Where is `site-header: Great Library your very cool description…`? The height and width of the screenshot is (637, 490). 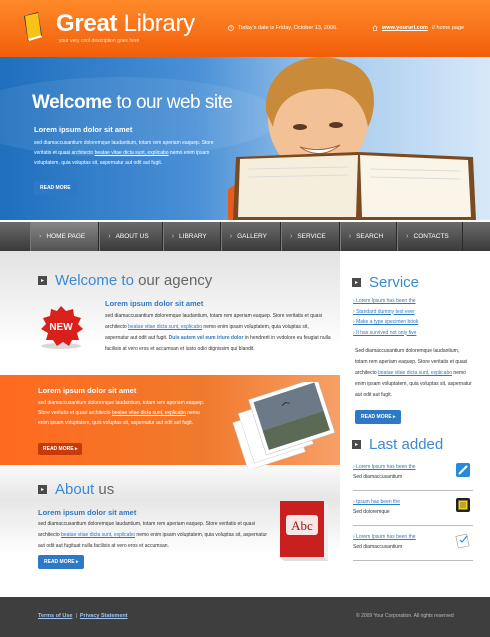
site-header: Great Library your very cool description… is located at coordinates (245, 28).